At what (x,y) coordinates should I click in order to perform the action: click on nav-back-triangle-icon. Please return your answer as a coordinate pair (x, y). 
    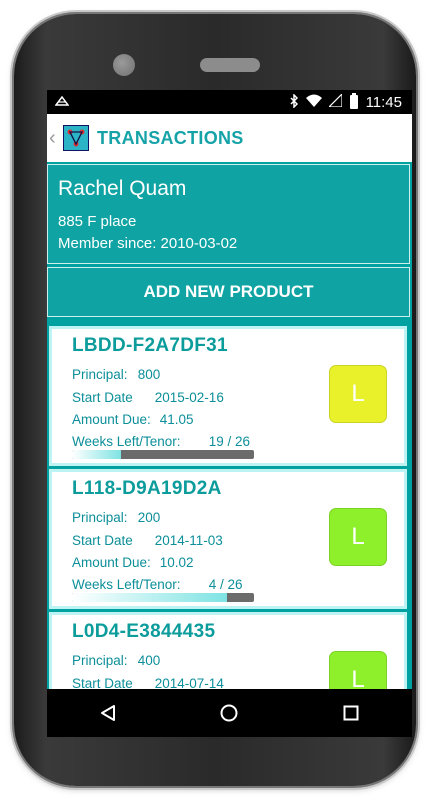
    Looking at the image, I should click on (108, 713).